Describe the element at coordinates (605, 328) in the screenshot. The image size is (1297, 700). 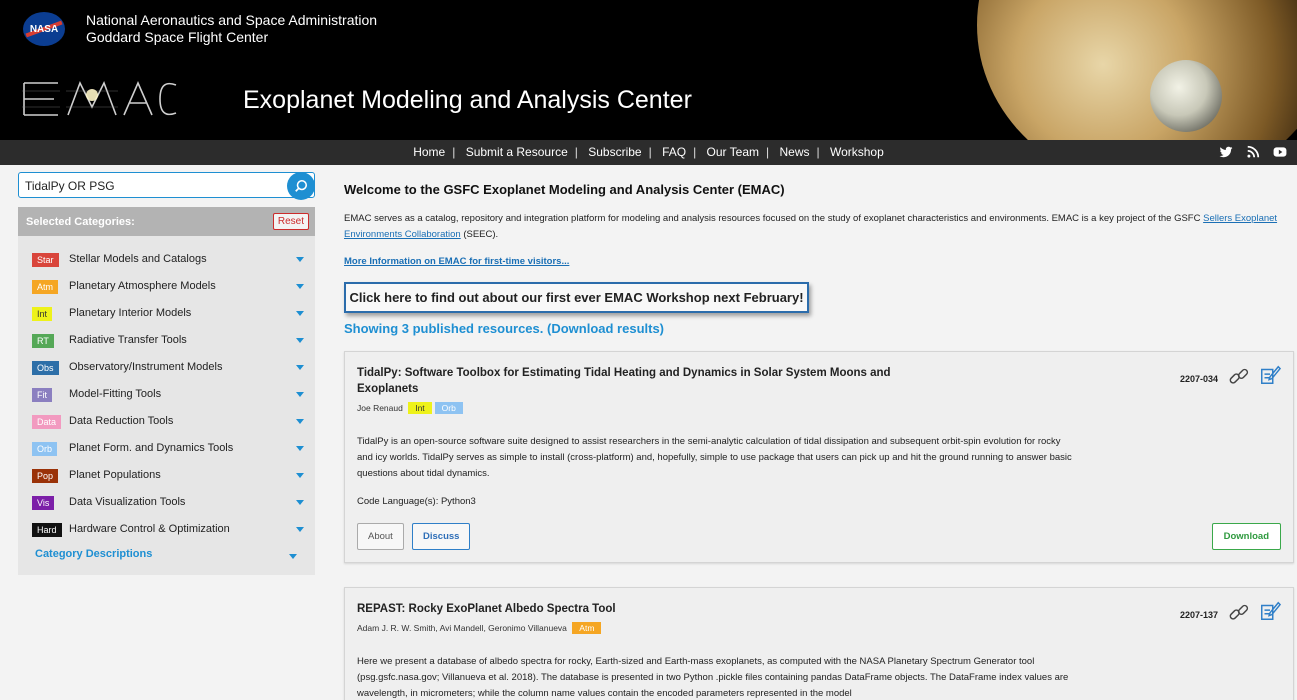
I see `download-results-link: (Download results)` at that location.